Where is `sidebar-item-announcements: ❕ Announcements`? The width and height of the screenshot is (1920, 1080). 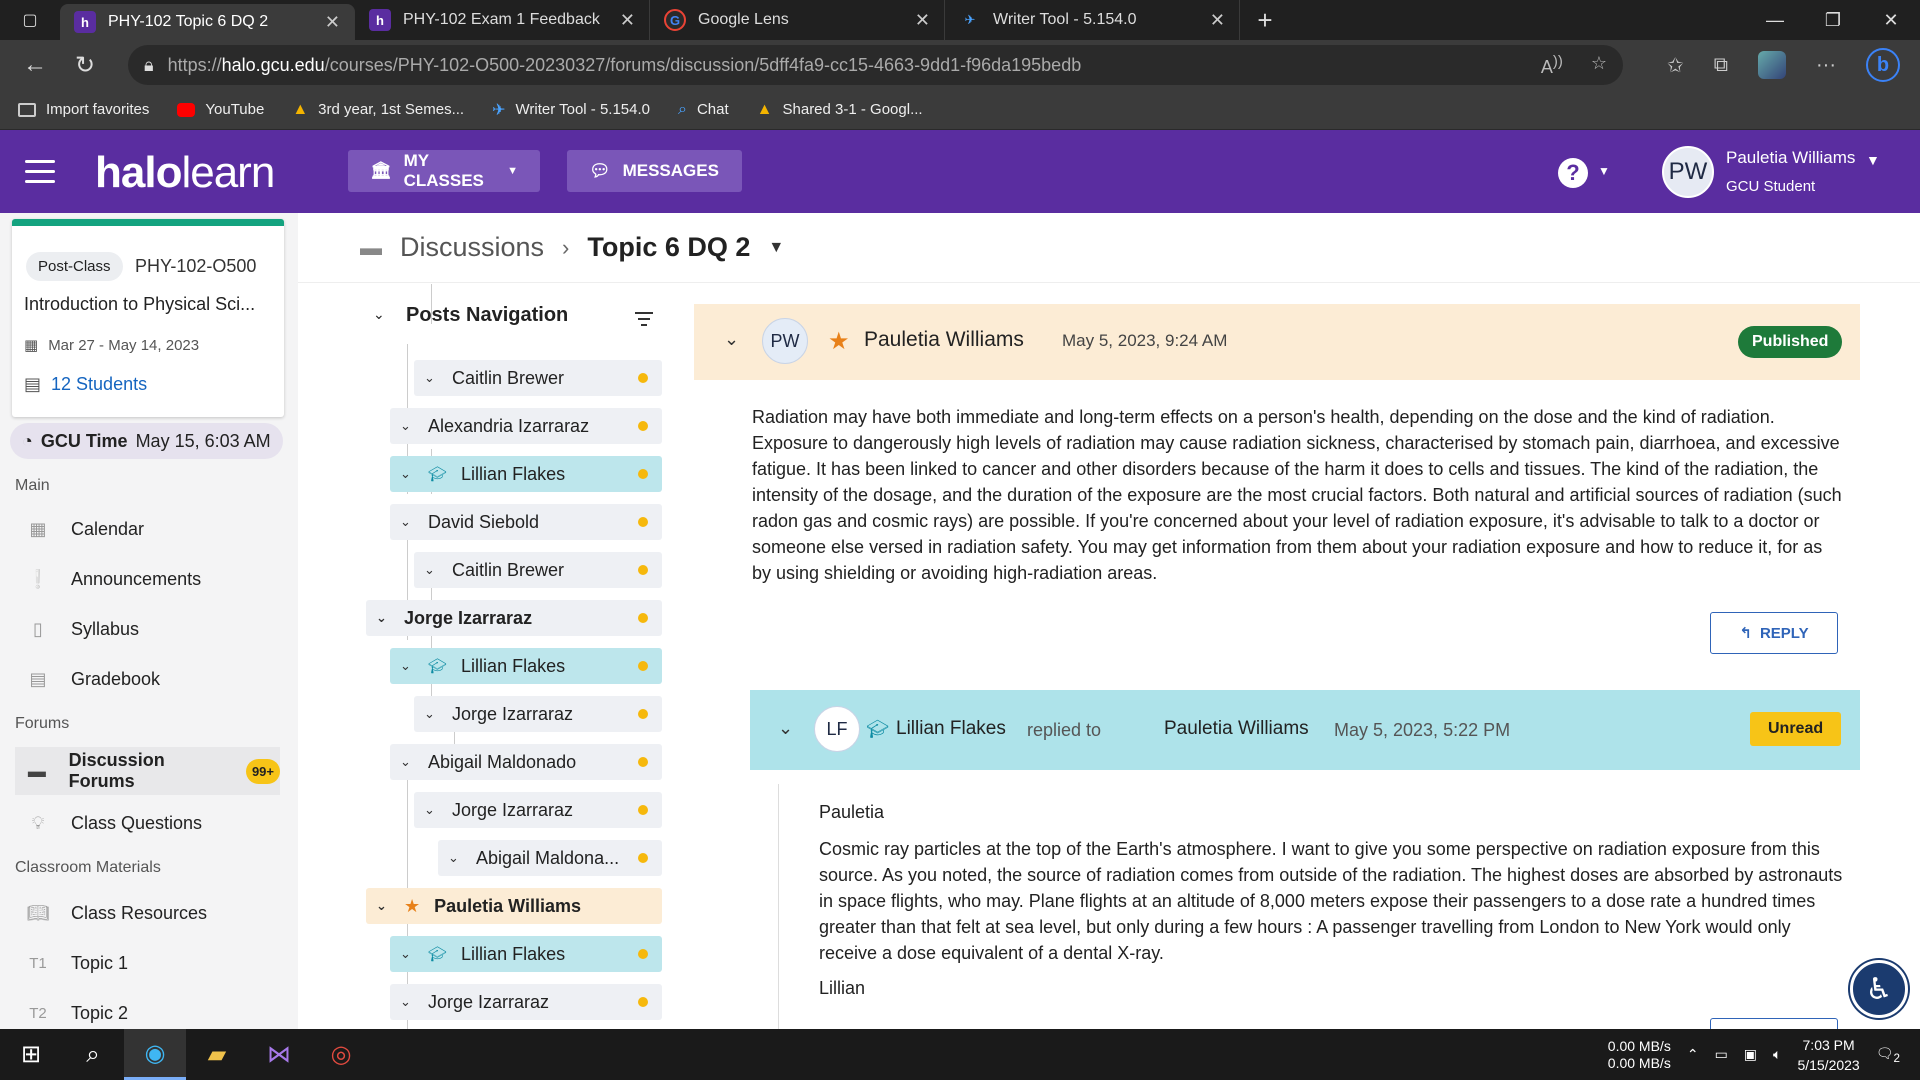
sidebar-item-announcements: ❕ Announcements is located at coordinates (147, 579).